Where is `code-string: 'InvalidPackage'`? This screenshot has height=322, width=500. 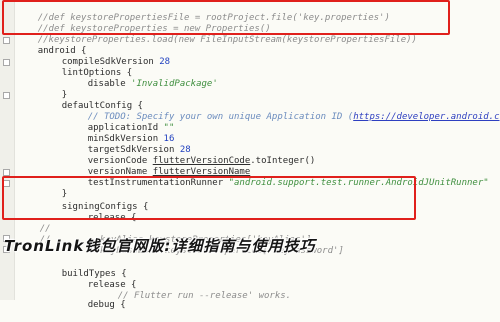 code-string: 'InvalidPackage' is located at coordinates (174, 84).